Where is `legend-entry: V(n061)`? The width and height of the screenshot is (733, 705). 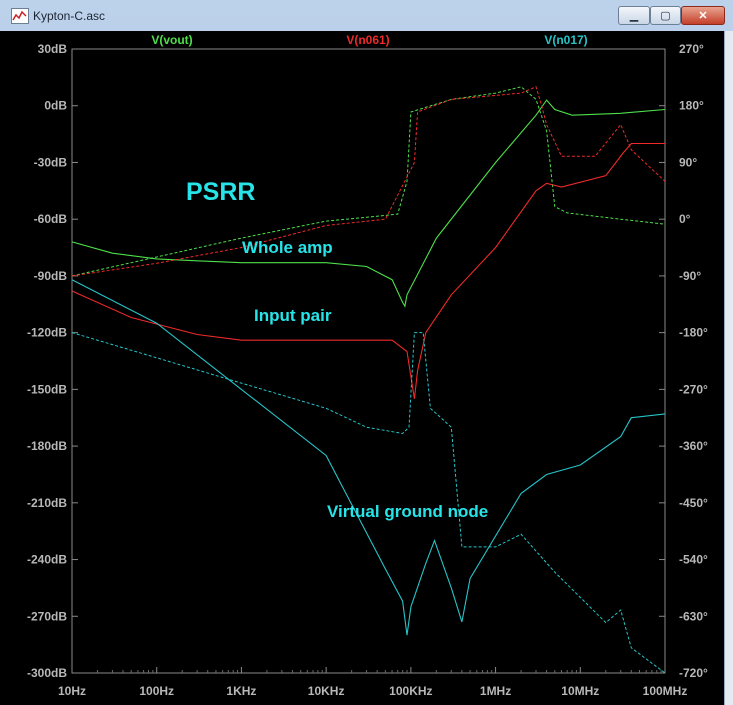 legend-entry: V(n061) is located at coordinates (367, 40).